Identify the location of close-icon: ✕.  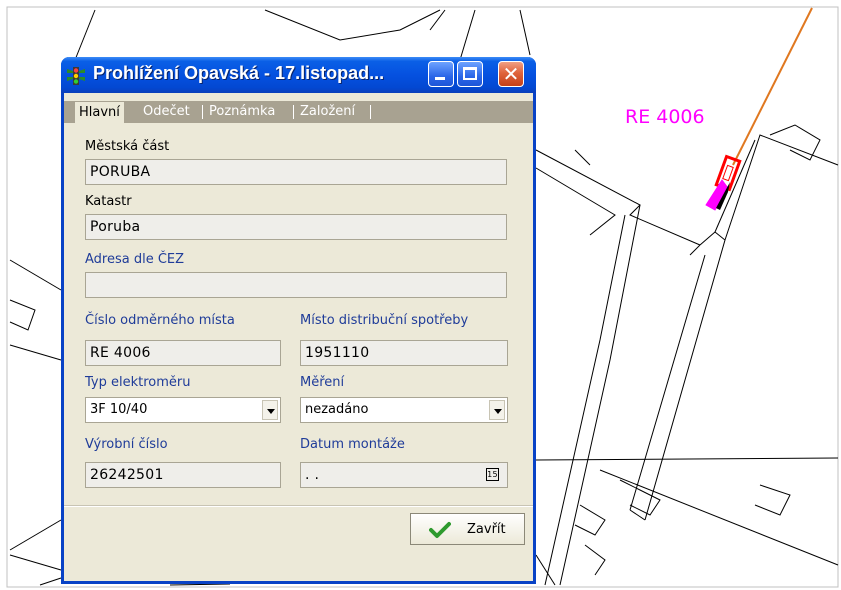
(511, 74).